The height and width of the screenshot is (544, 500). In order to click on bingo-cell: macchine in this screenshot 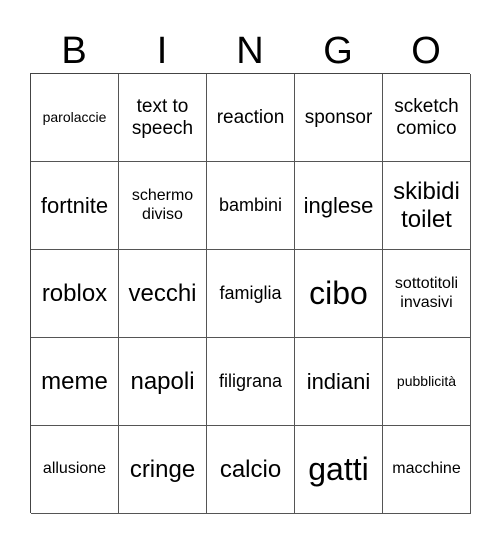, I will do `click(427, 470)`.